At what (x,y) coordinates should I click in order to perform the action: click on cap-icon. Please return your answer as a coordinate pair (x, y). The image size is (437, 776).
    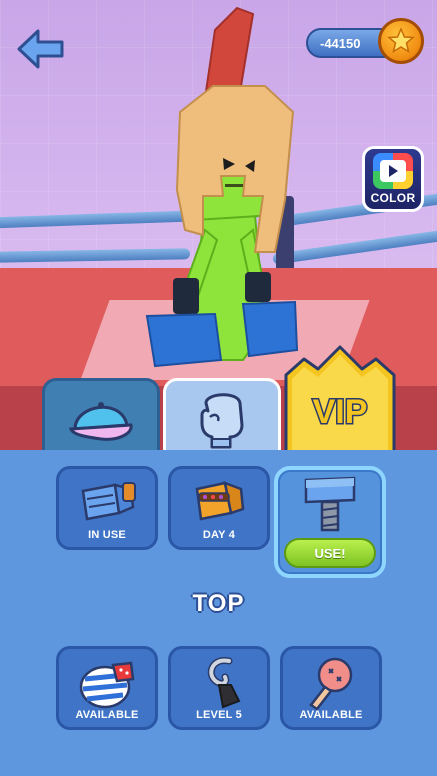
    Looking at the image, I should click on (100, 421).